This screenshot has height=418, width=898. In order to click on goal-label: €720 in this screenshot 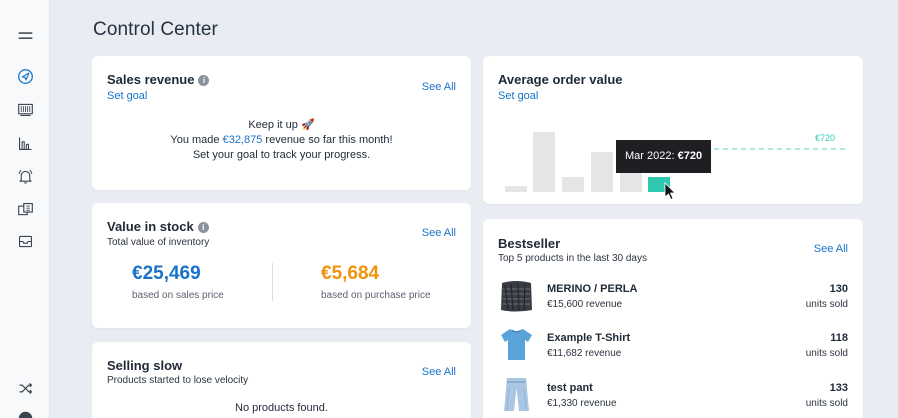, I will do `click(824, 138)`.